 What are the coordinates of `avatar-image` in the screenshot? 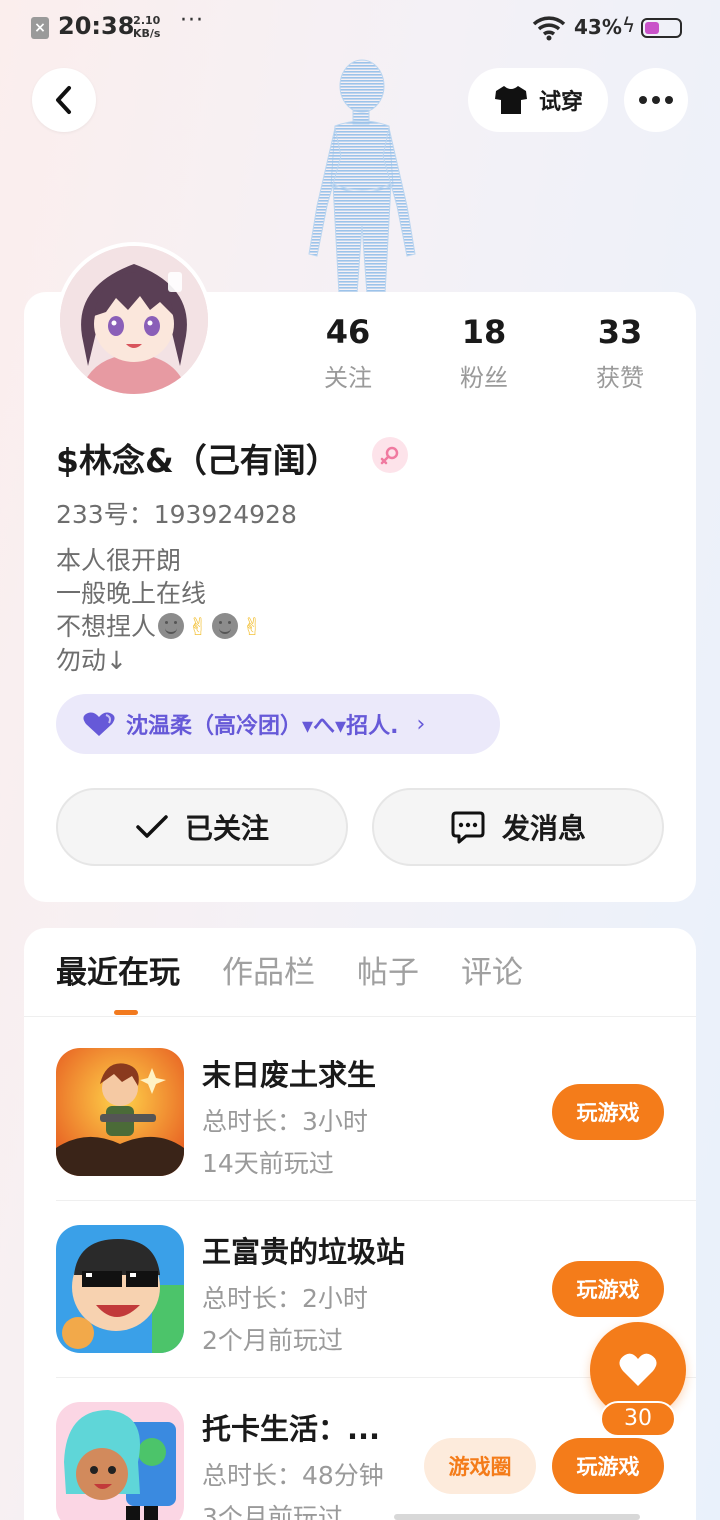 It's located at (134, 320).